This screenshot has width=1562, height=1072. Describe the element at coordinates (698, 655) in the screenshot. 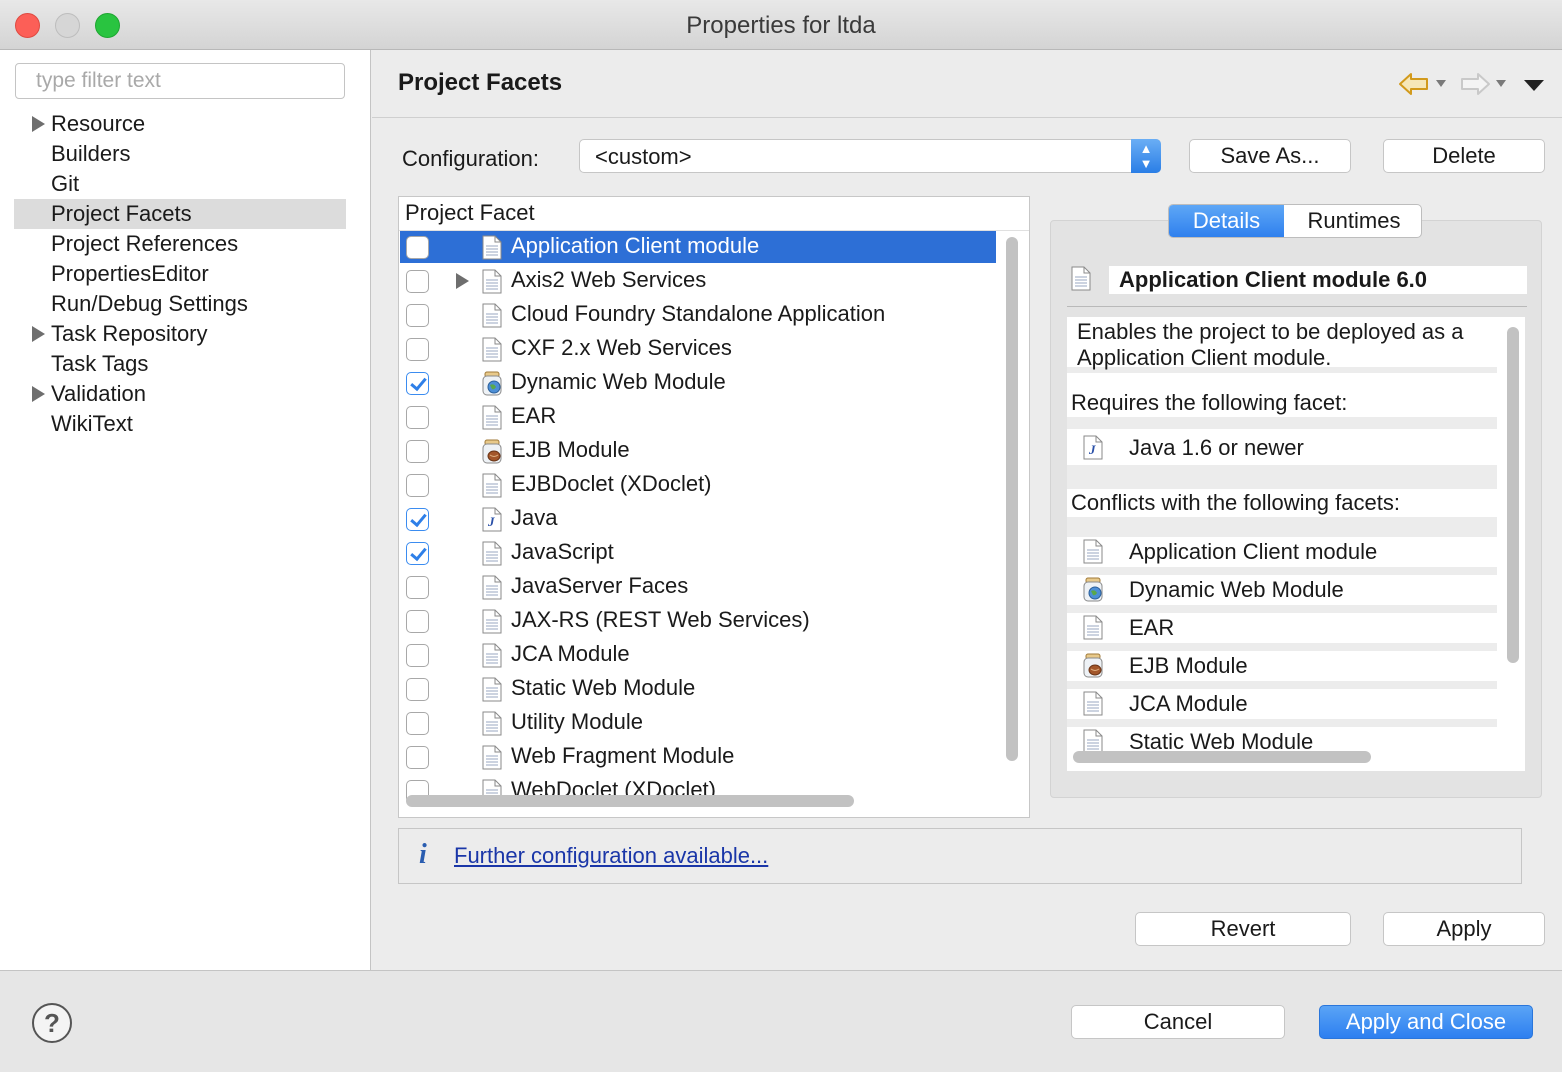

I see `facet-row: JCA Module` at that location.